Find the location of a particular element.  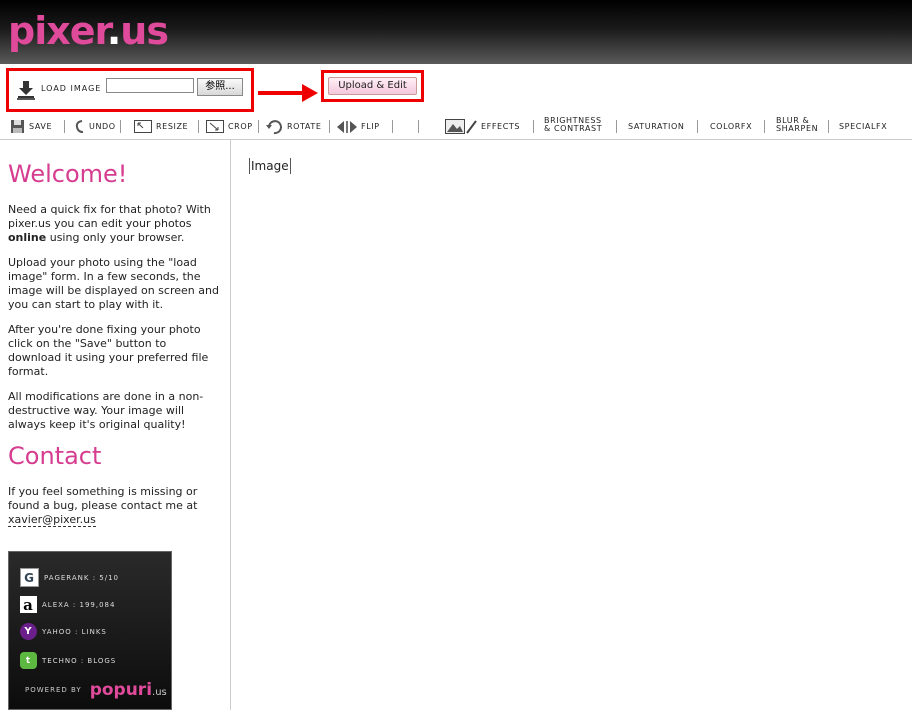

google-icon: G is located at coordinates (29, 577).